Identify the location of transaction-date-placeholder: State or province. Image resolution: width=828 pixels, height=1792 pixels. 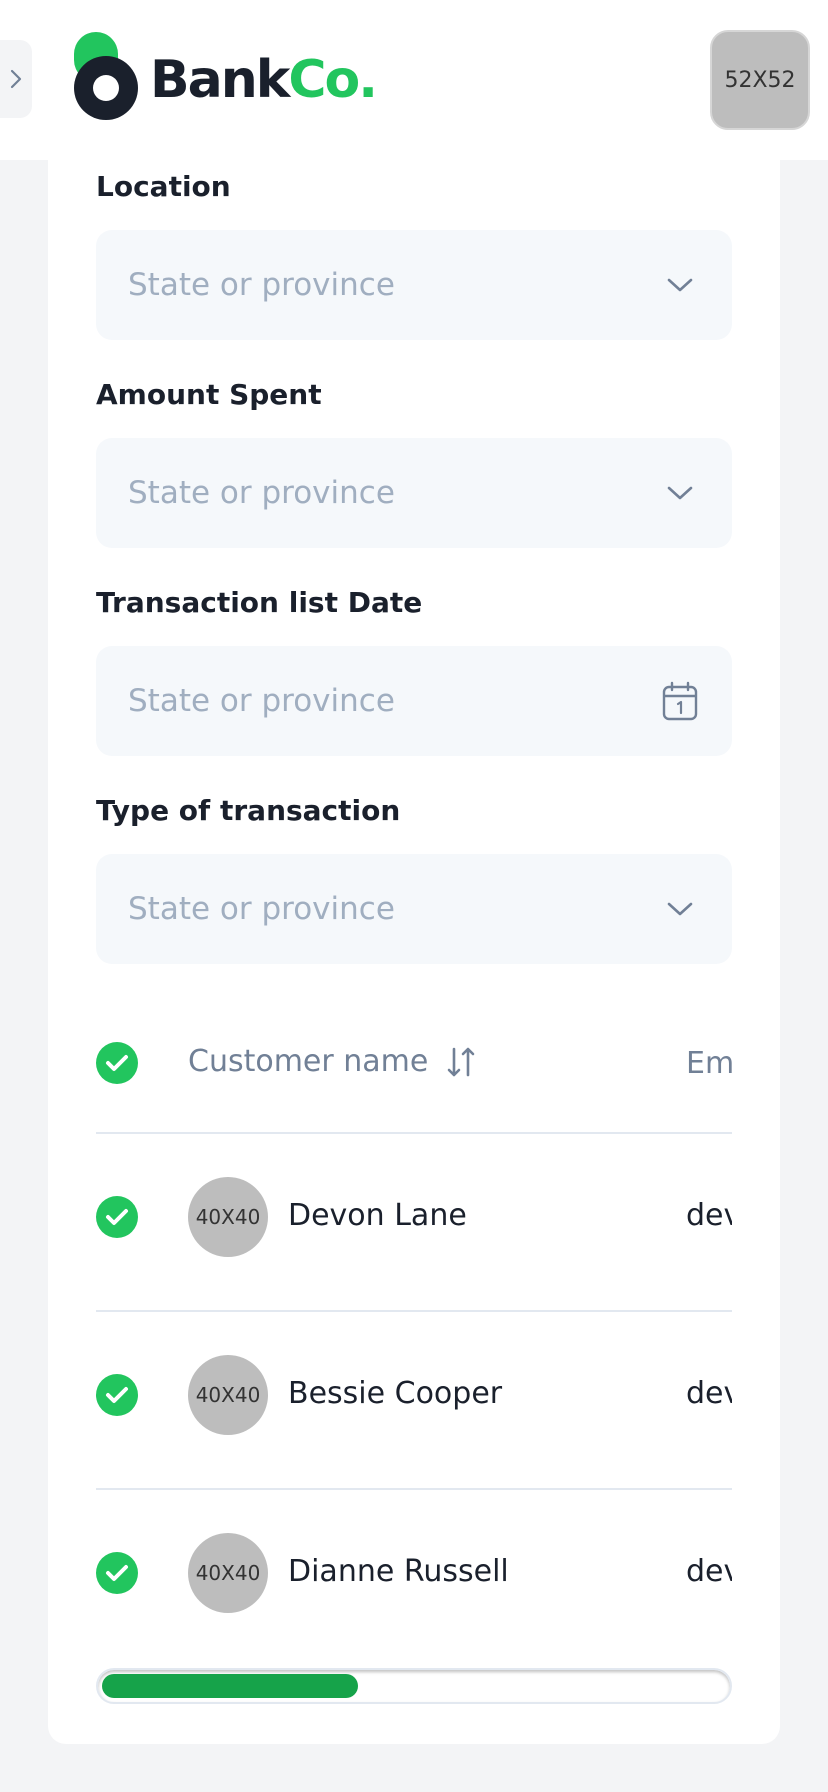
(261, 701).